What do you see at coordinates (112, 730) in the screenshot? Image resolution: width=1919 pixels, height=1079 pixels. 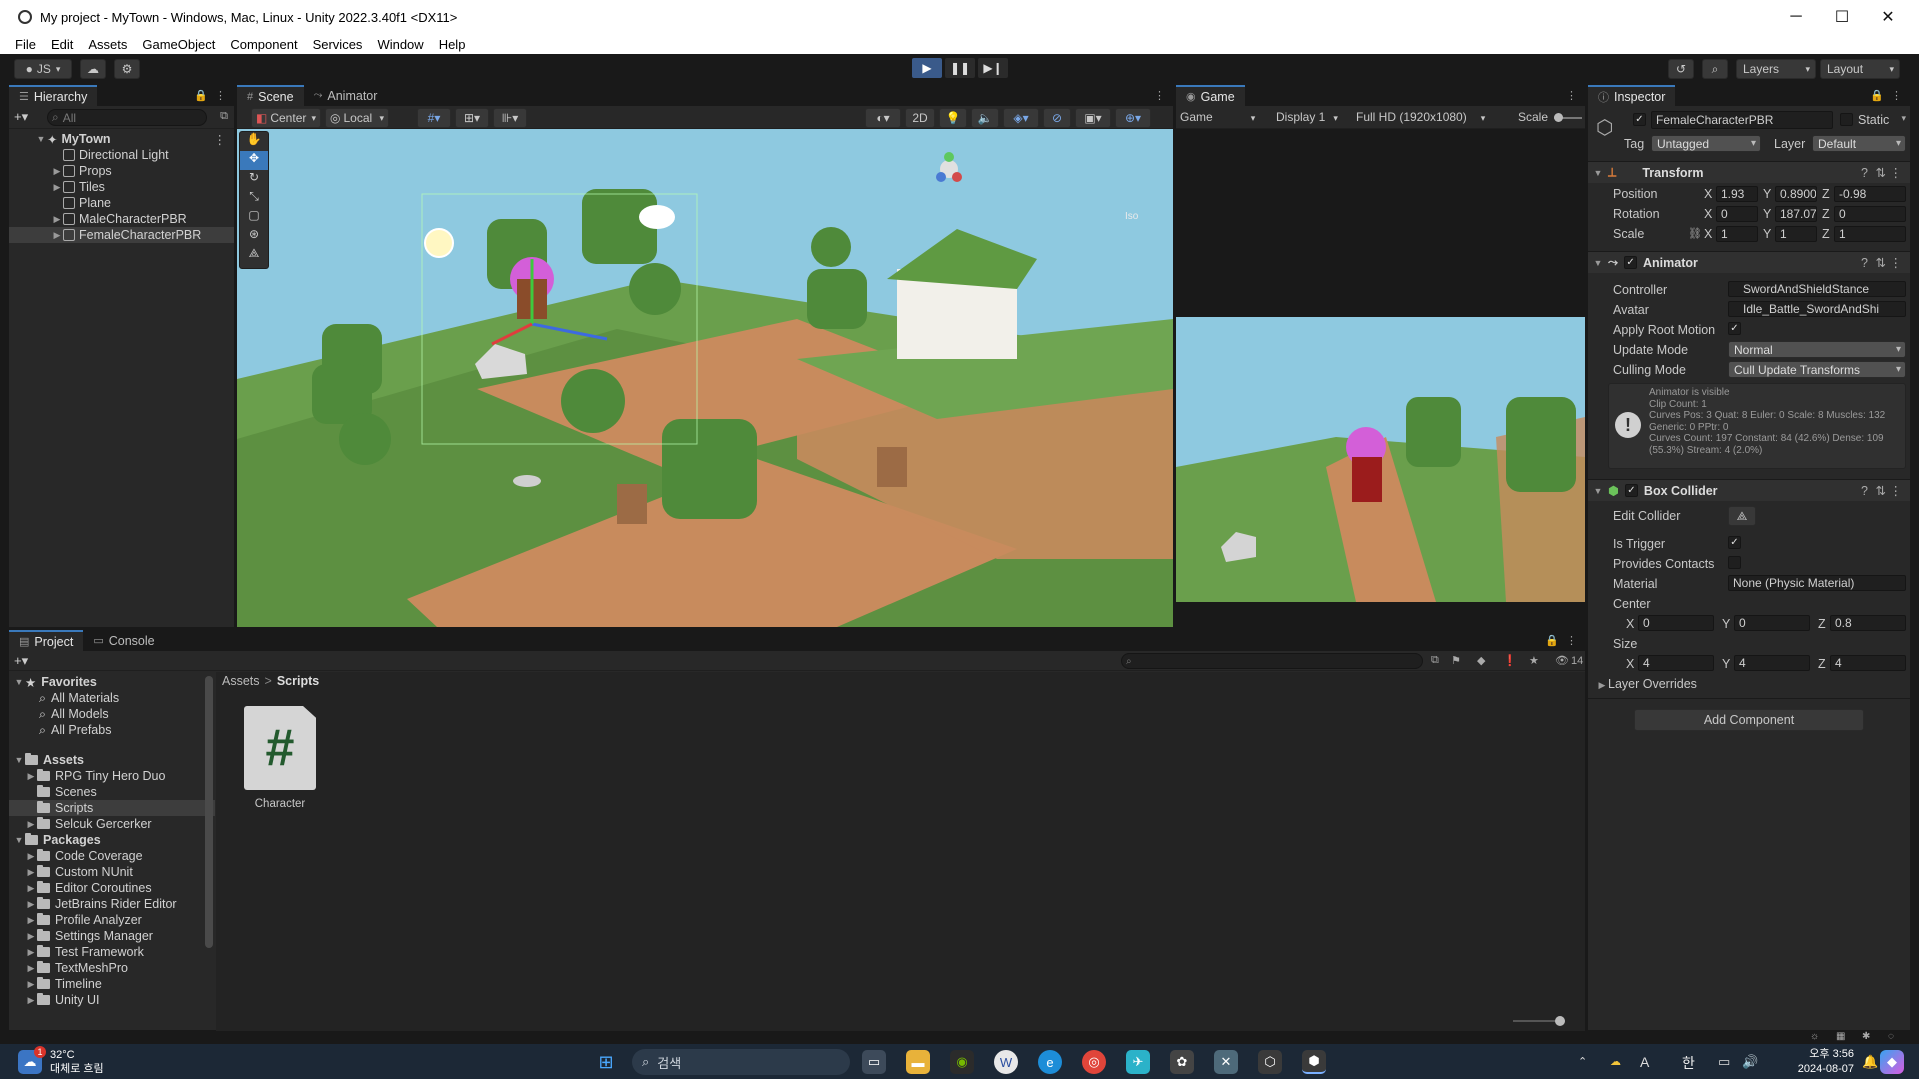 I see `favorite-item: ⌕ All Prefabs` at bounding box center [112, 730].